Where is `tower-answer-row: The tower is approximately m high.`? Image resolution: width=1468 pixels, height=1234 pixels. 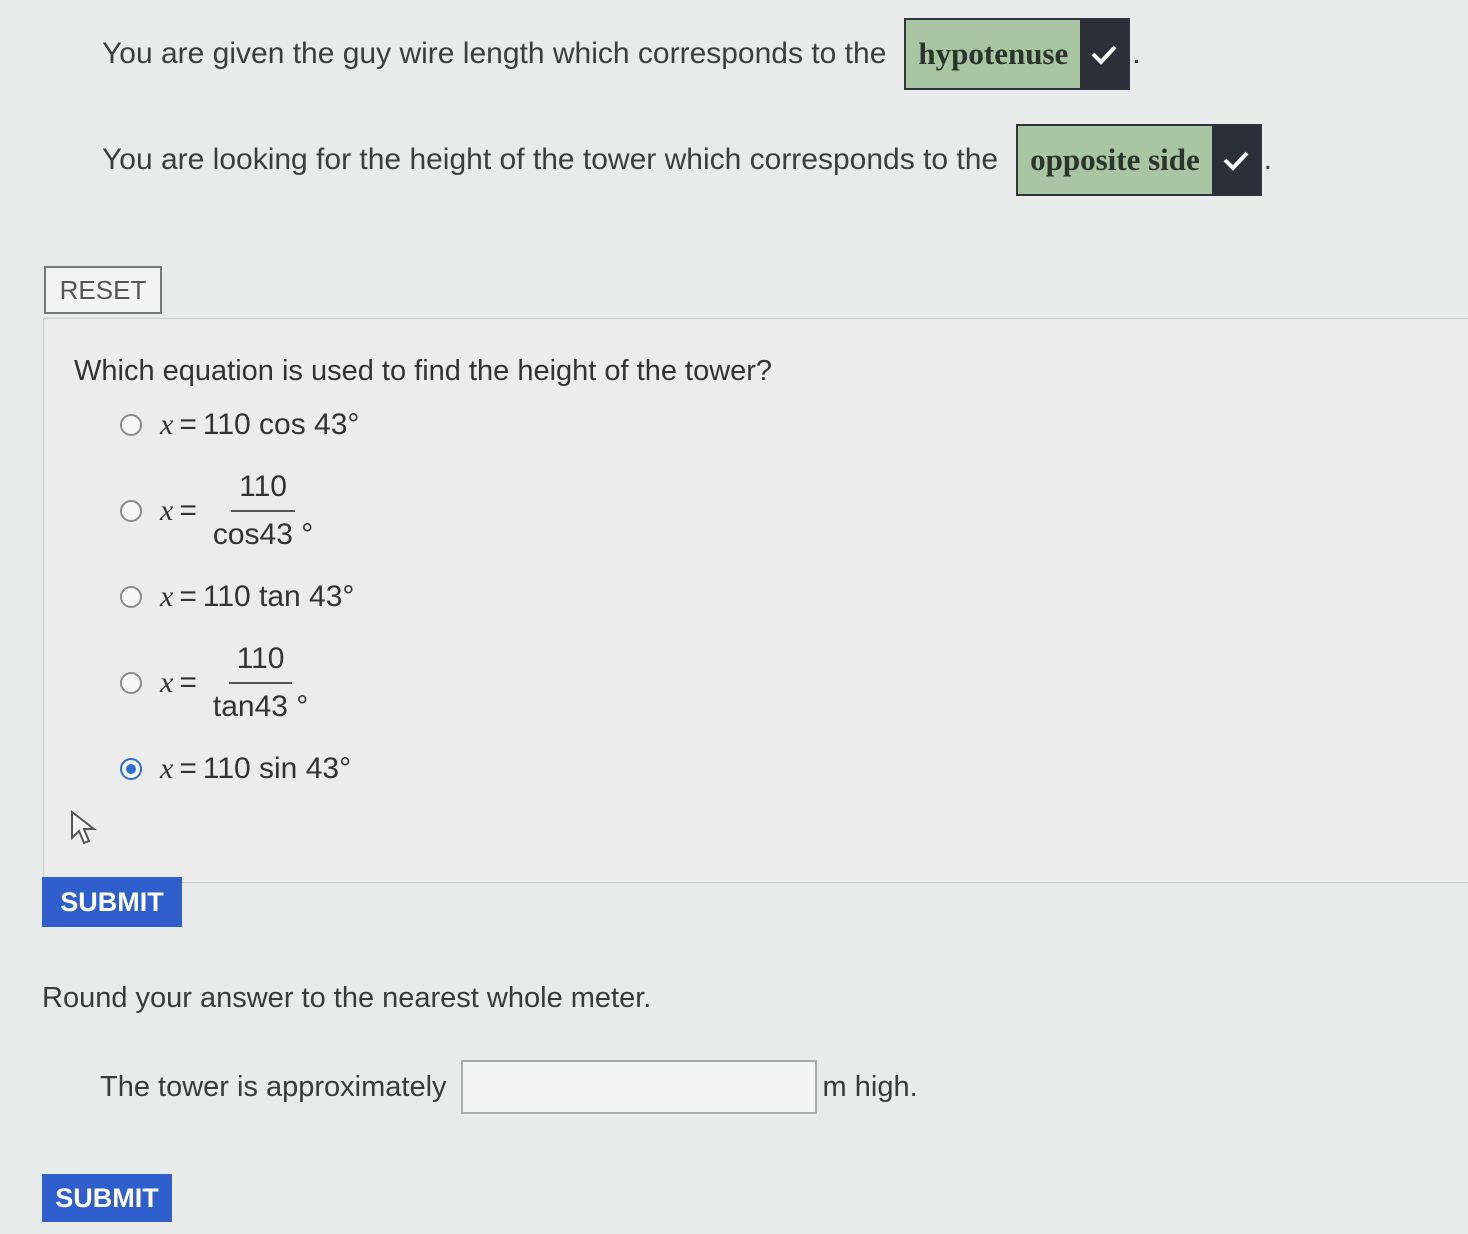 tower-answer-row: The tower is approximately m high. is located at coordinates (509, 1087).